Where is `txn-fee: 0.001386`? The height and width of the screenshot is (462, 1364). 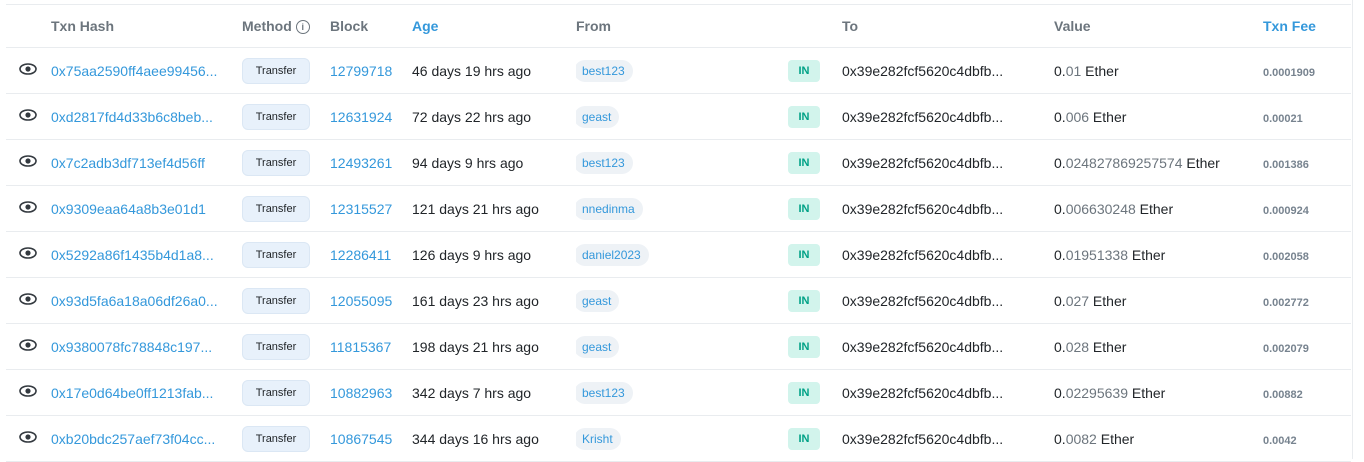
txn-fee: 0.001386 is located at coordinates (1286, 164).